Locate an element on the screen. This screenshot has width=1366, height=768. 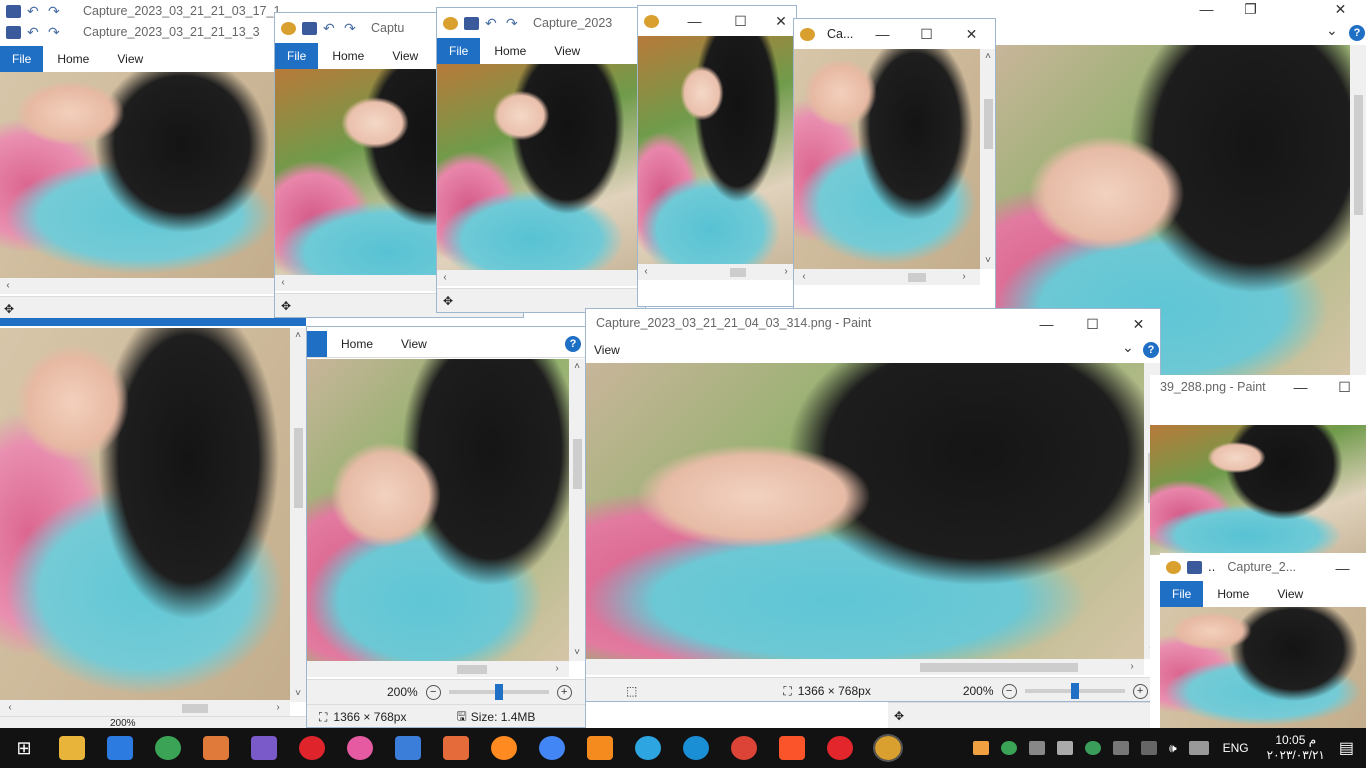
zoom-slider-knob is located at coordinates (1074, 691).